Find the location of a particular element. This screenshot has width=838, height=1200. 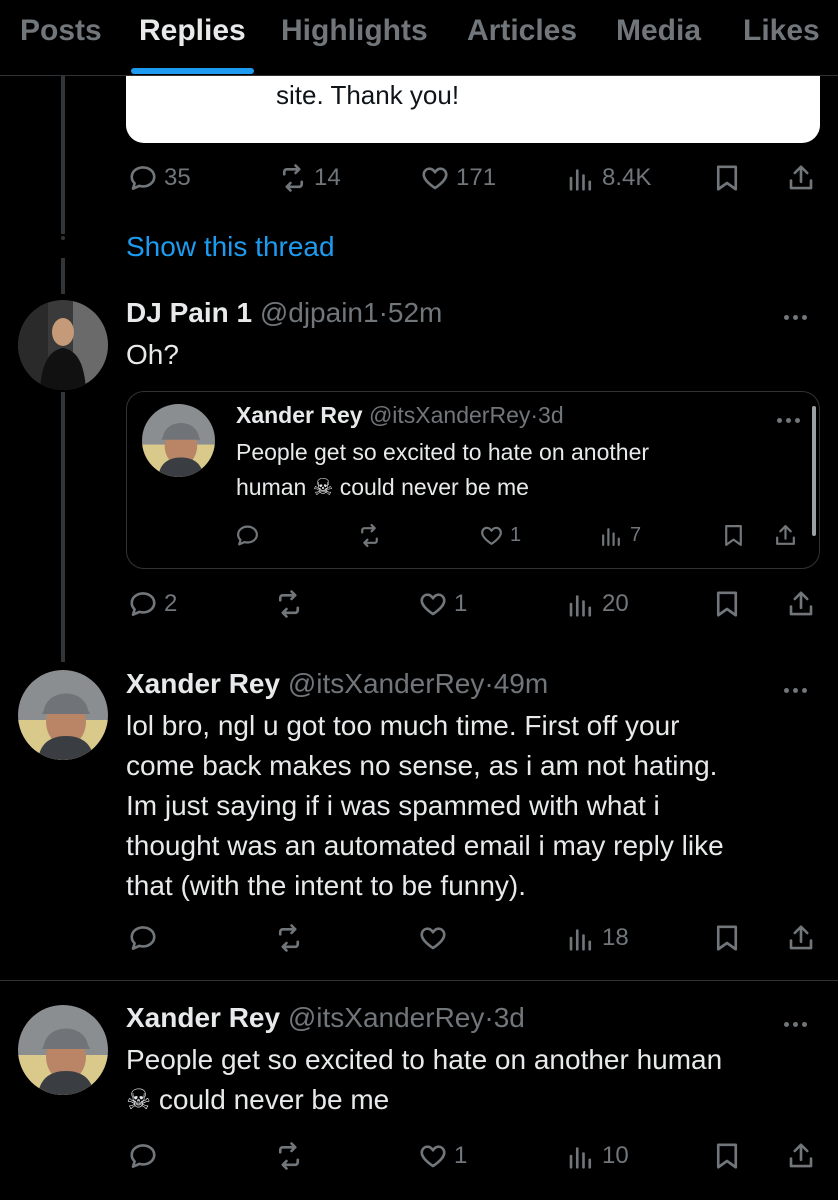

divider is located at coordinates (419, 980).